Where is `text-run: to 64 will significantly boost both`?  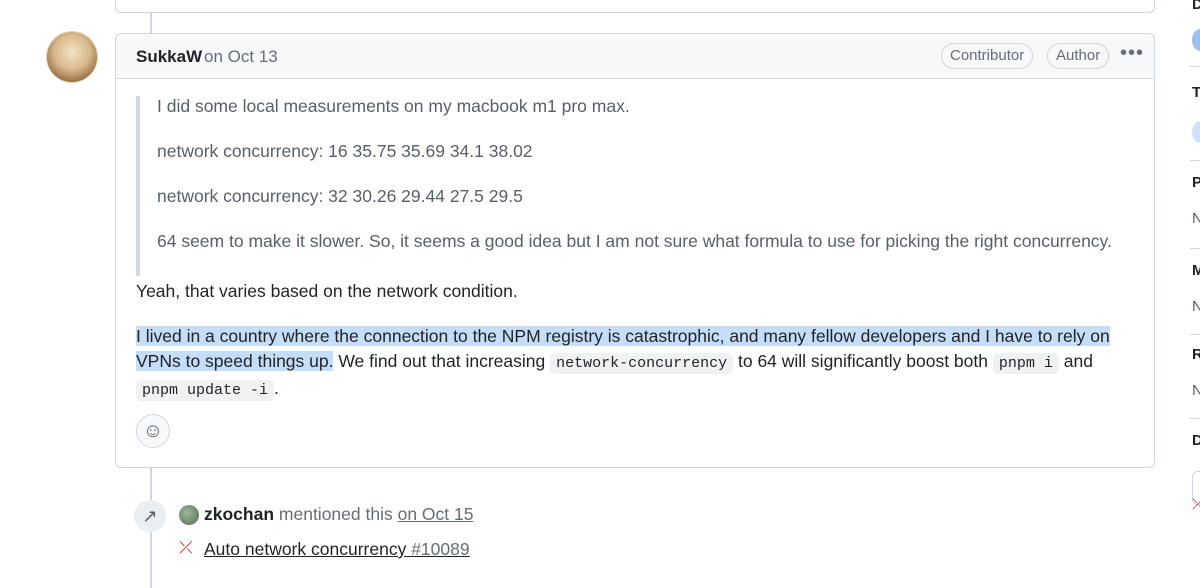
text-run: to 64 will significantly boost both is located at coordinates (863, 361).